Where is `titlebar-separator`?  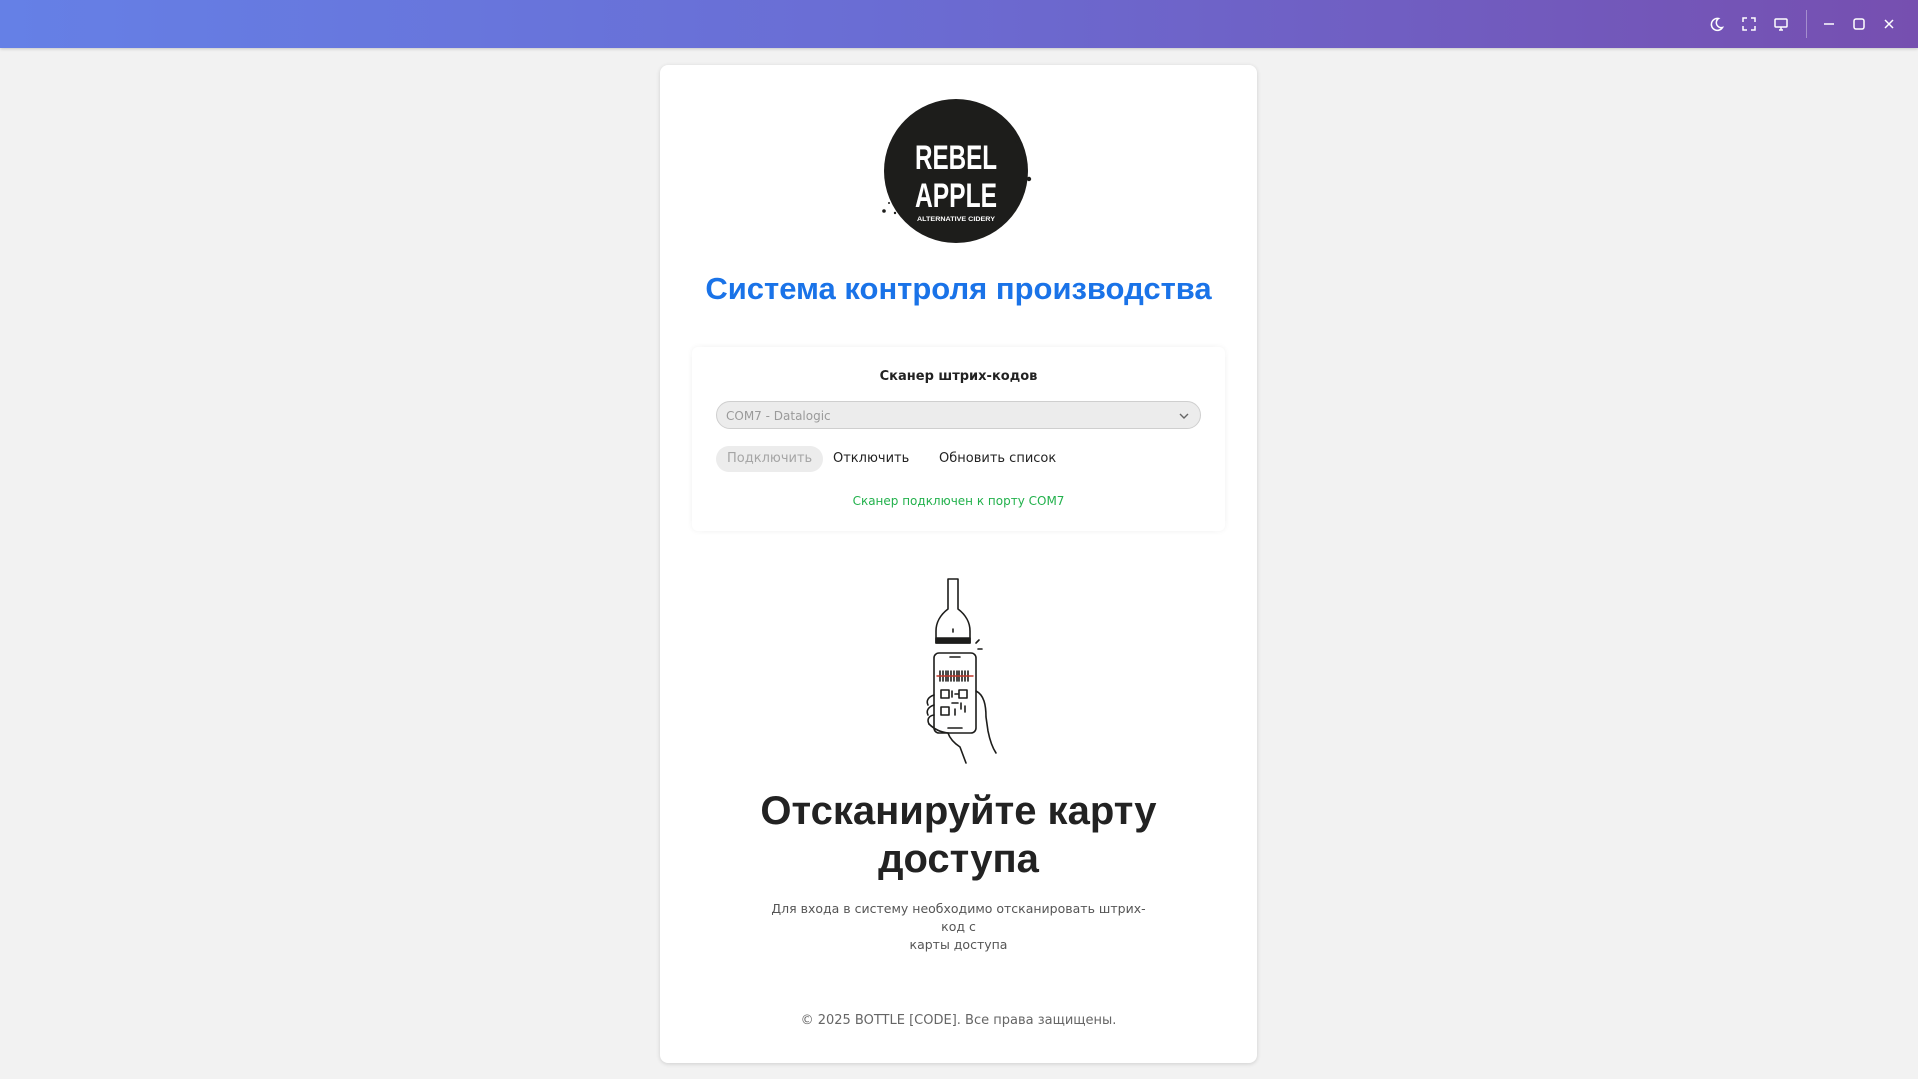
titlebar-separator is located at coordinates (1806, 24).